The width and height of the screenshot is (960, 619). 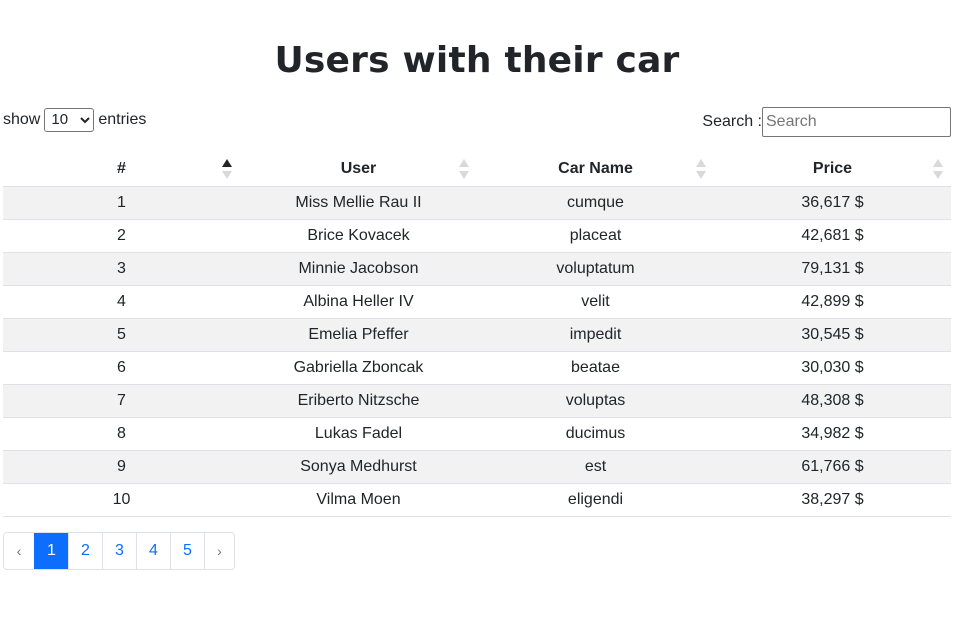 I want to click on cell-price: 34,982 $, so click(x=832, y=434).